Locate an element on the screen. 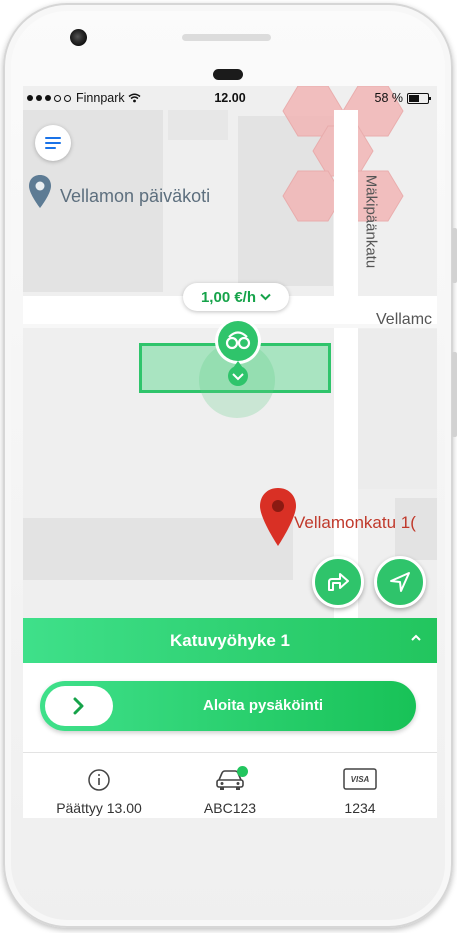 The image size is (457, 933). poi-pin-icon is located at coordinates (40, 191).